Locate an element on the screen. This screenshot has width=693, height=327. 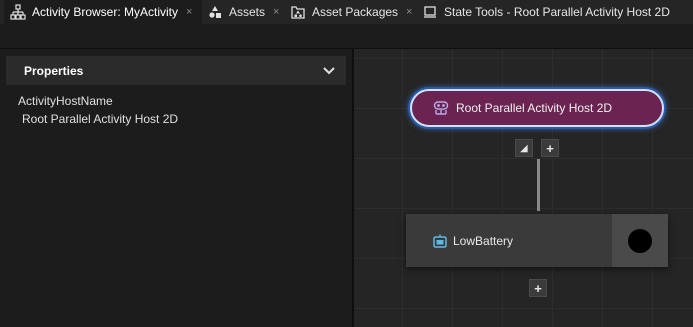
tab-label: Assets is located at coordinates (247, 12).